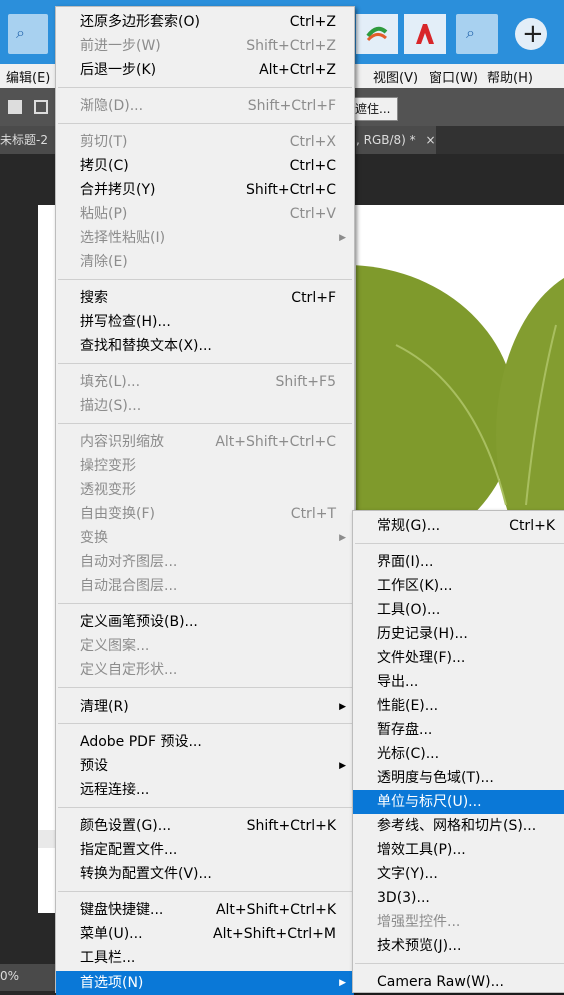 Image resolution: width=564 pixels, height=995 pixels. What do you see at coordinates (28, 150) in the screenshot?
I see `tab-document-1: 未标题-2 @` at bounding box center [28, 150].